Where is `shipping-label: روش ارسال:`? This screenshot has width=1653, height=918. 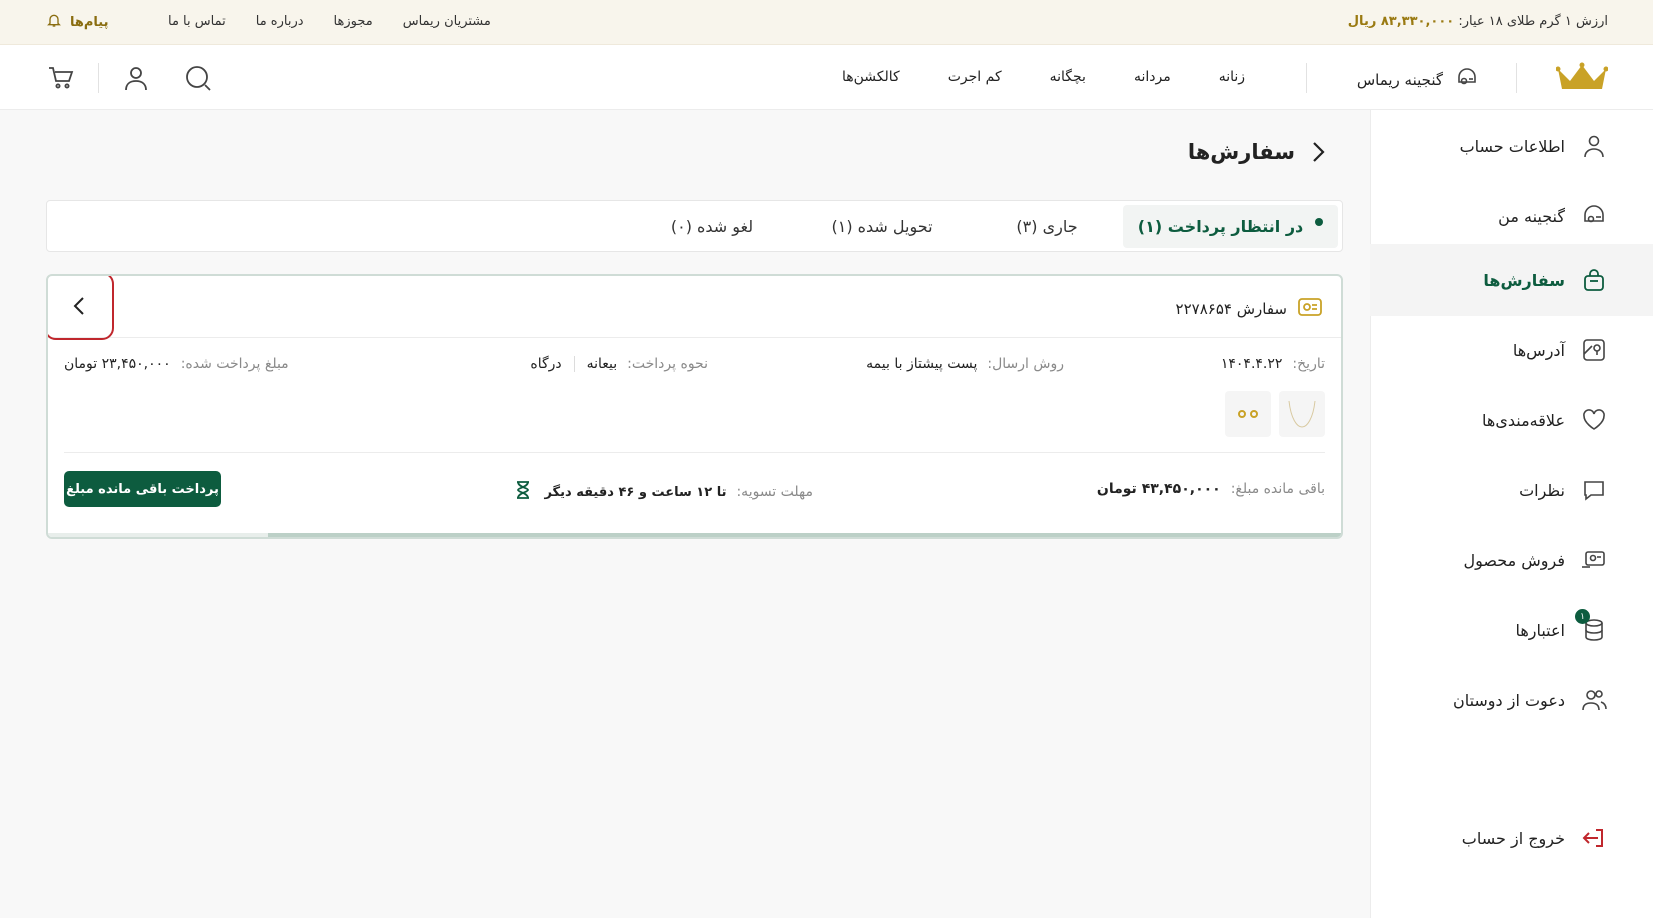
shipping-label: روش ارسال: is located at coordinates (1025, 364).